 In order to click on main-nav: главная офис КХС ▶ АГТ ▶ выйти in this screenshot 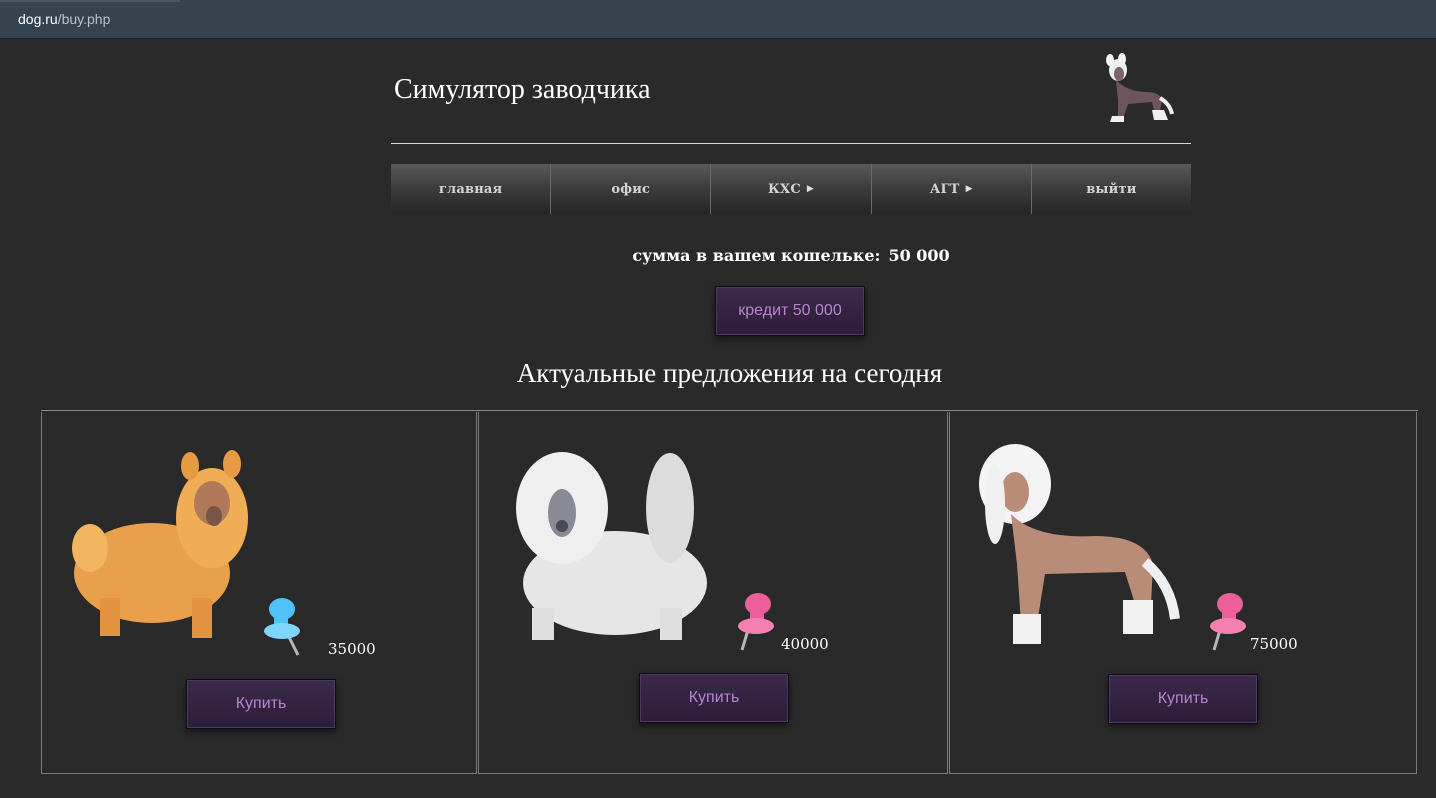, I will do `click(791, 189)`.